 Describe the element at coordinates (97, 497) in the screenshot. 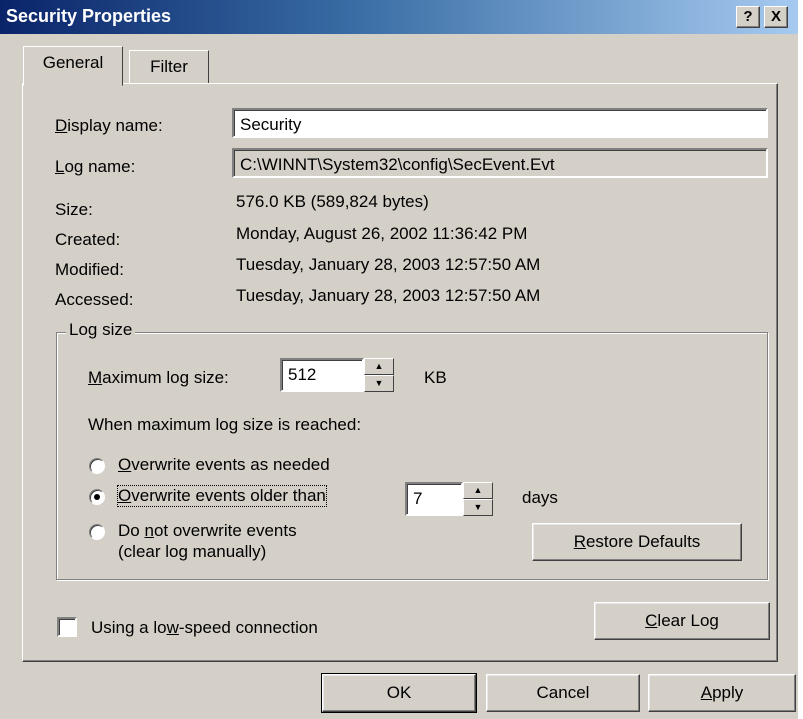

I see `overwrite-older-than-radio` at that location.